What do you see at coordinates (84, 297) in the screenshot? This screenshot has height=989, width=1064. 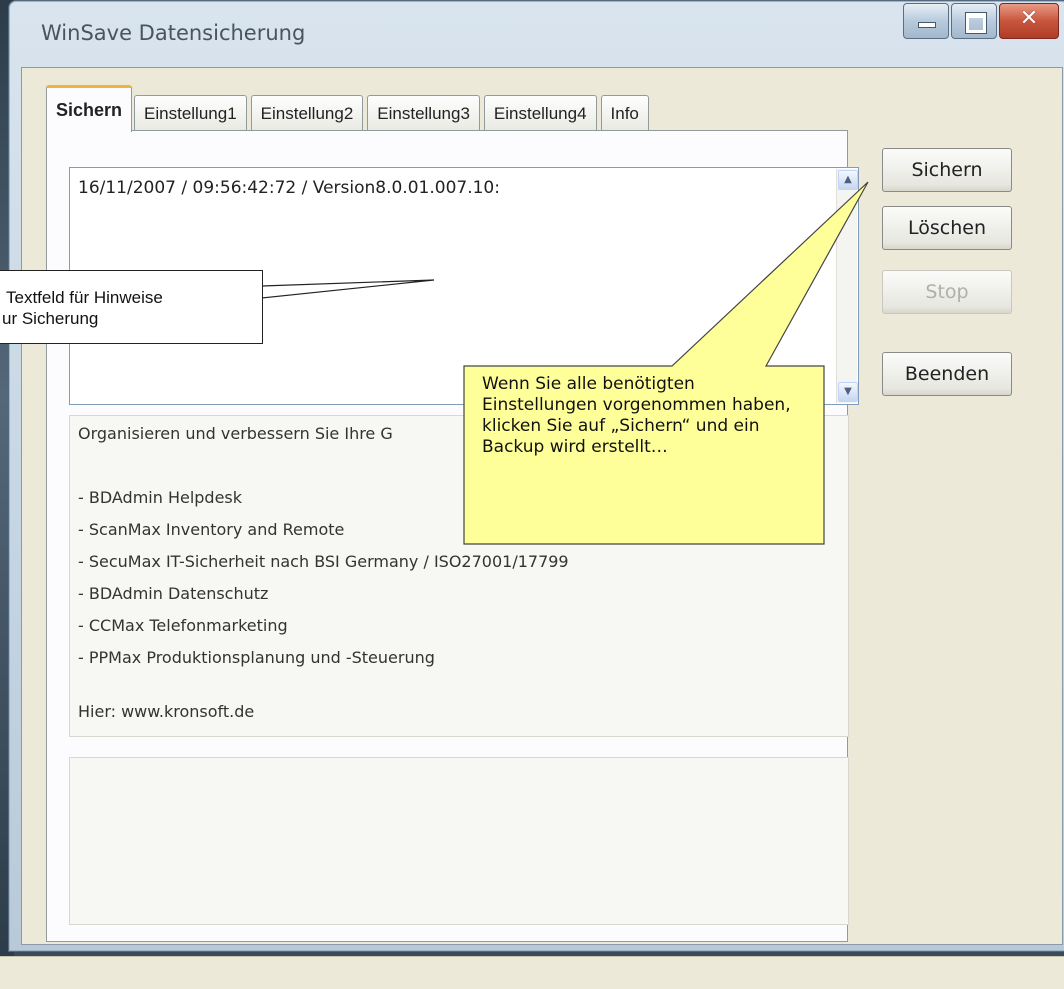 I see `callout-line: Textfeld für Hinweise` at bounding box center [84, 297].